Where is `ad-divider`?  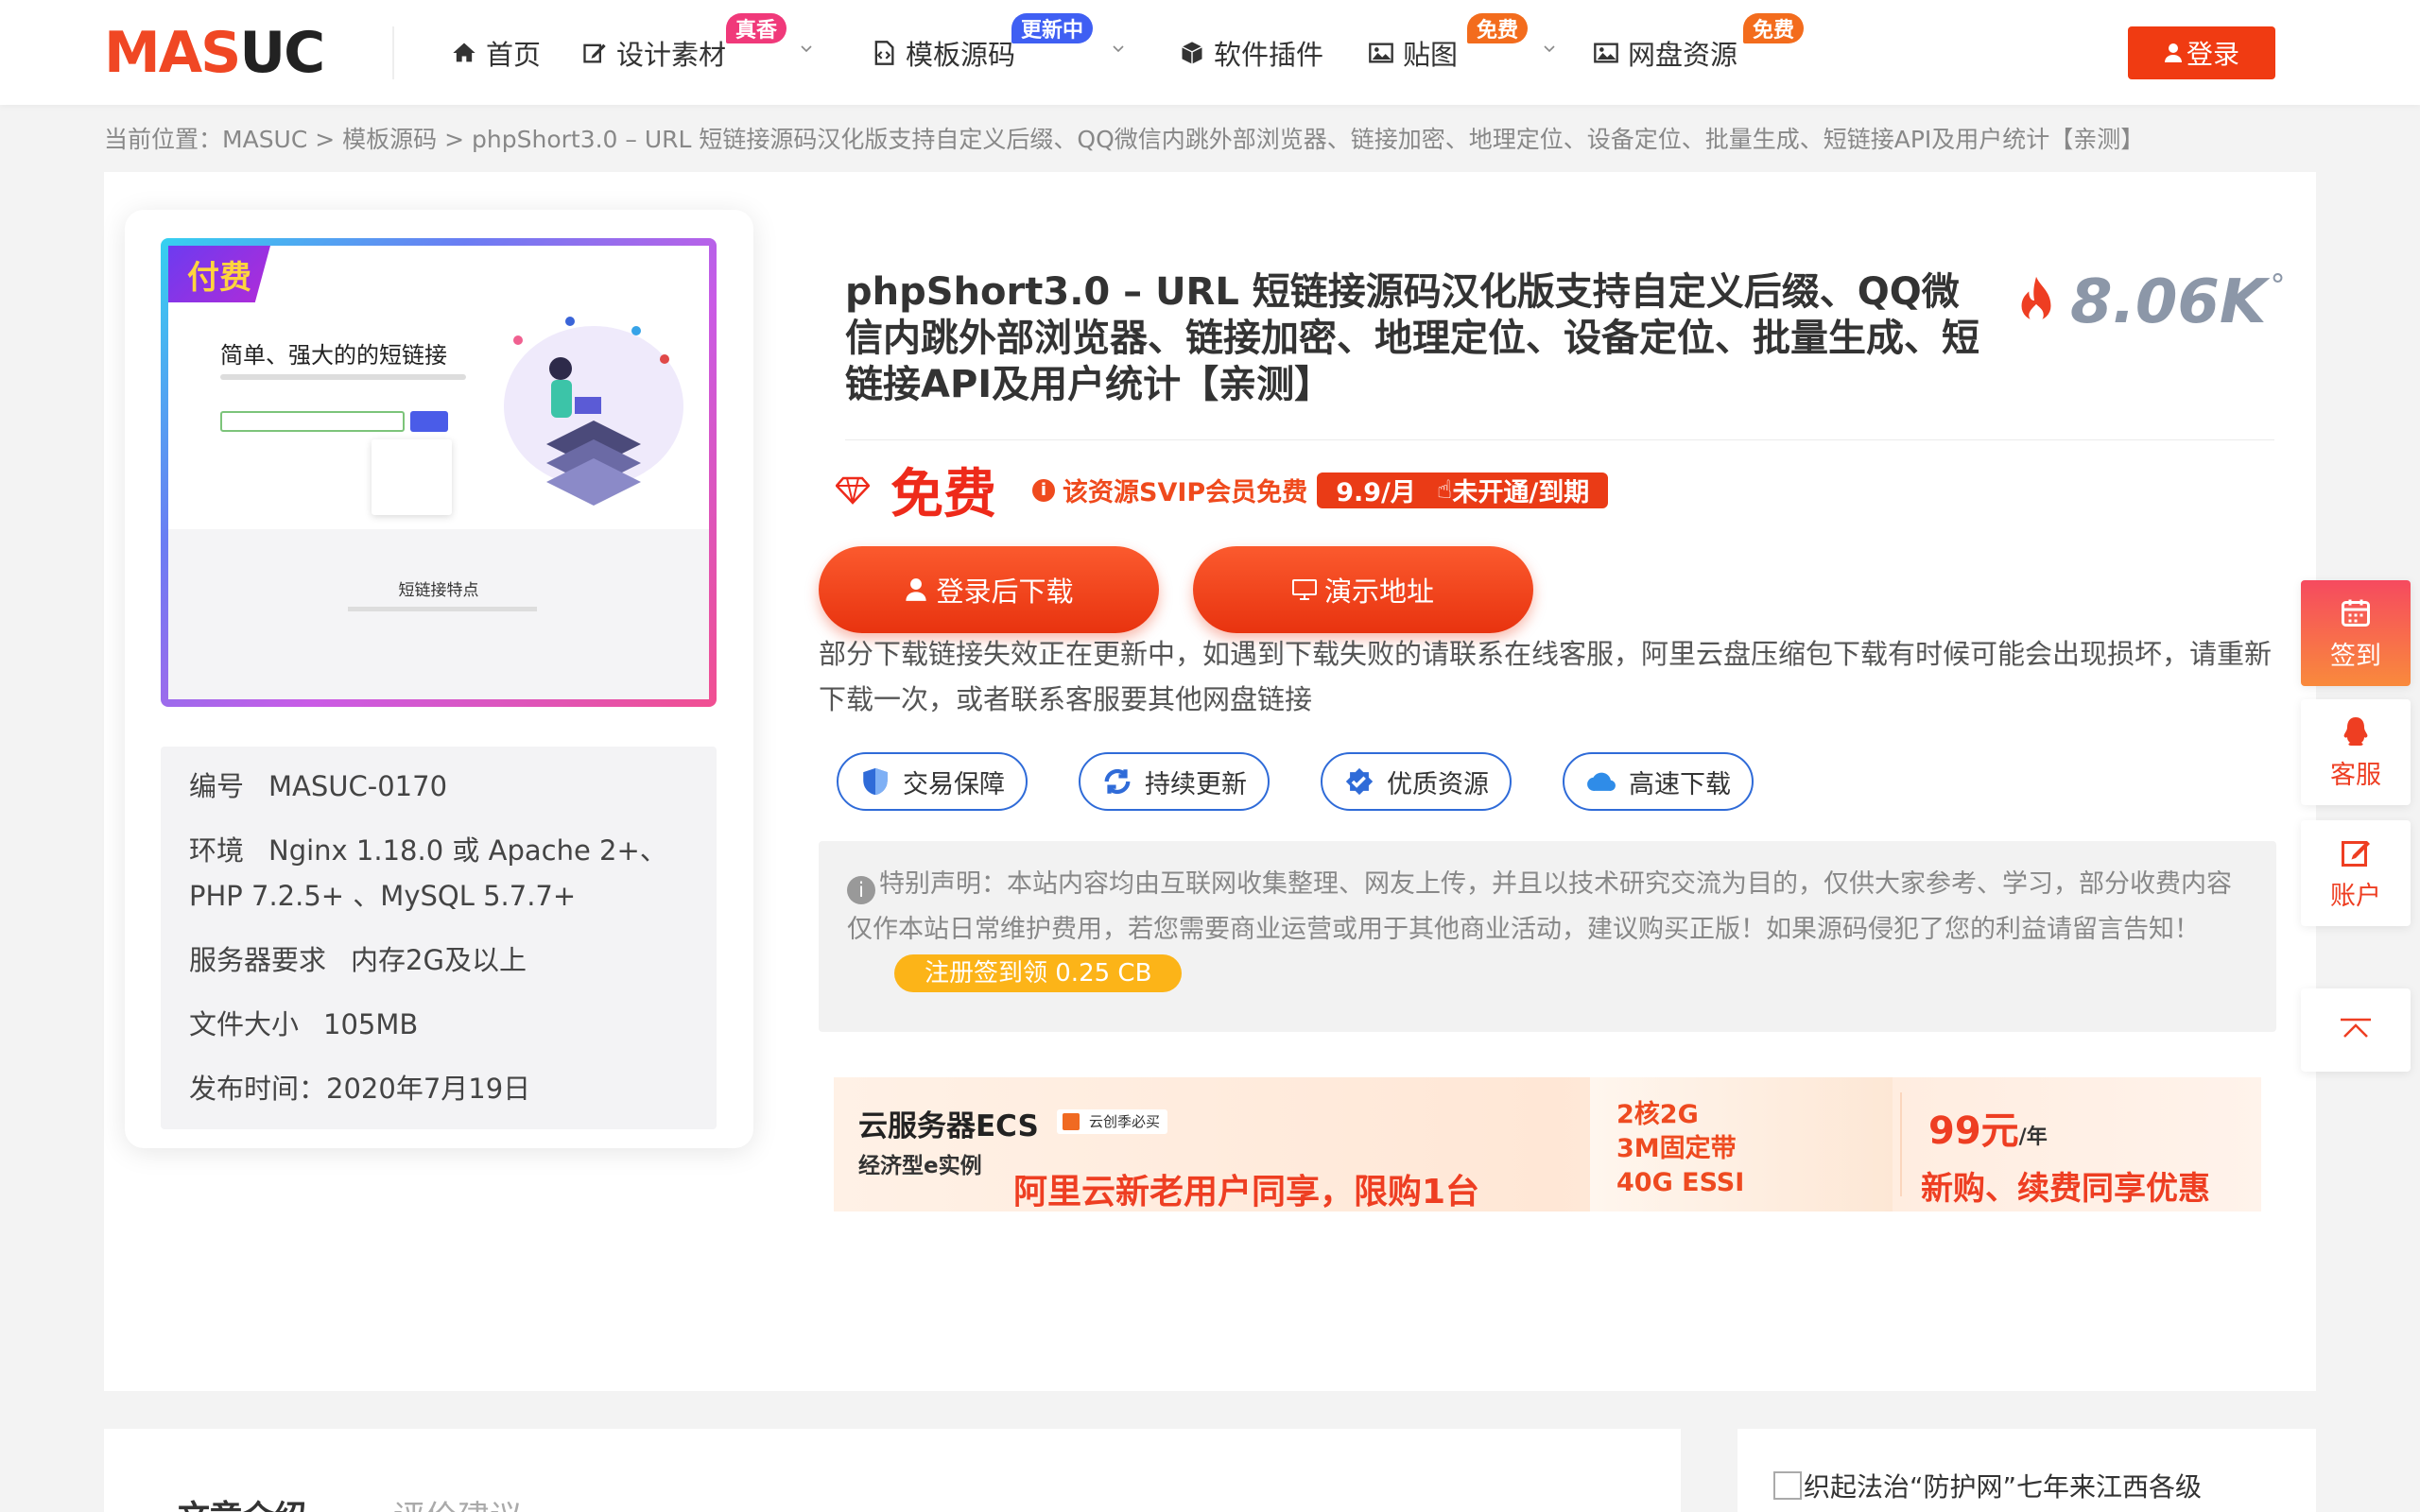 ad-divider is located at coordinates (1901, 1144).